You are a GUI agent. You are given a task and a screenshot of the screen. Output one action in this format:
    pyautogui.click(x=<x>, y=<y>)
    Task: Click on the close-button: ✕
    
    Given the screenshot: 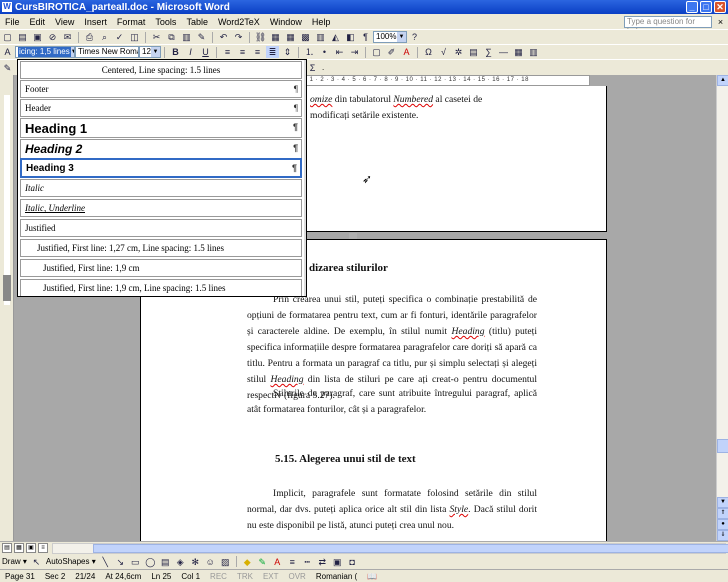 What is the action you would take?
    pyautogui.click(x=720, y=7)
    